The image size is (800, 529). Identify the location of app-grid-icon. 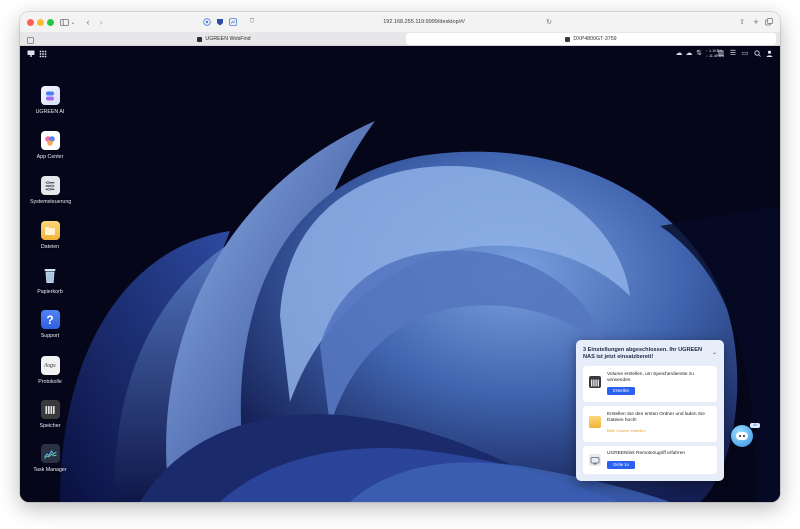
(43, 54).